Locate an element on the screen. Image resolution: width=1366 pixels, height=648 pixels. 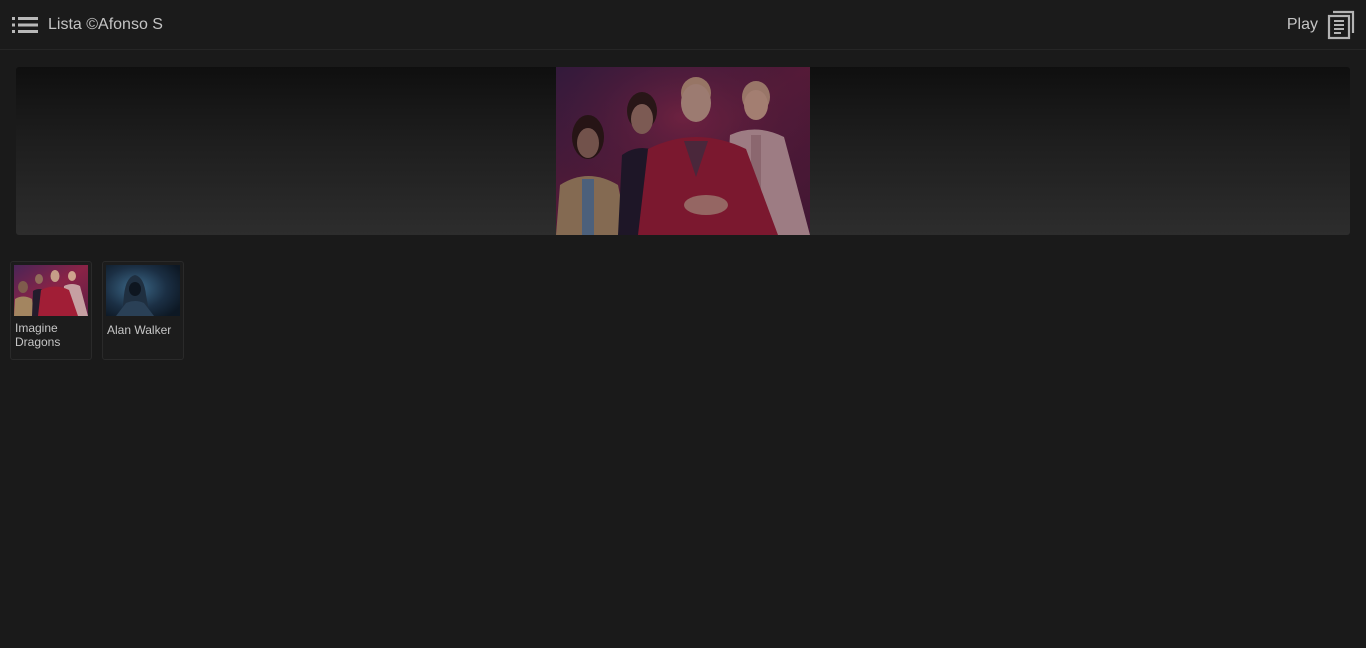
playlist-button is located at coordinates (1341, 25).